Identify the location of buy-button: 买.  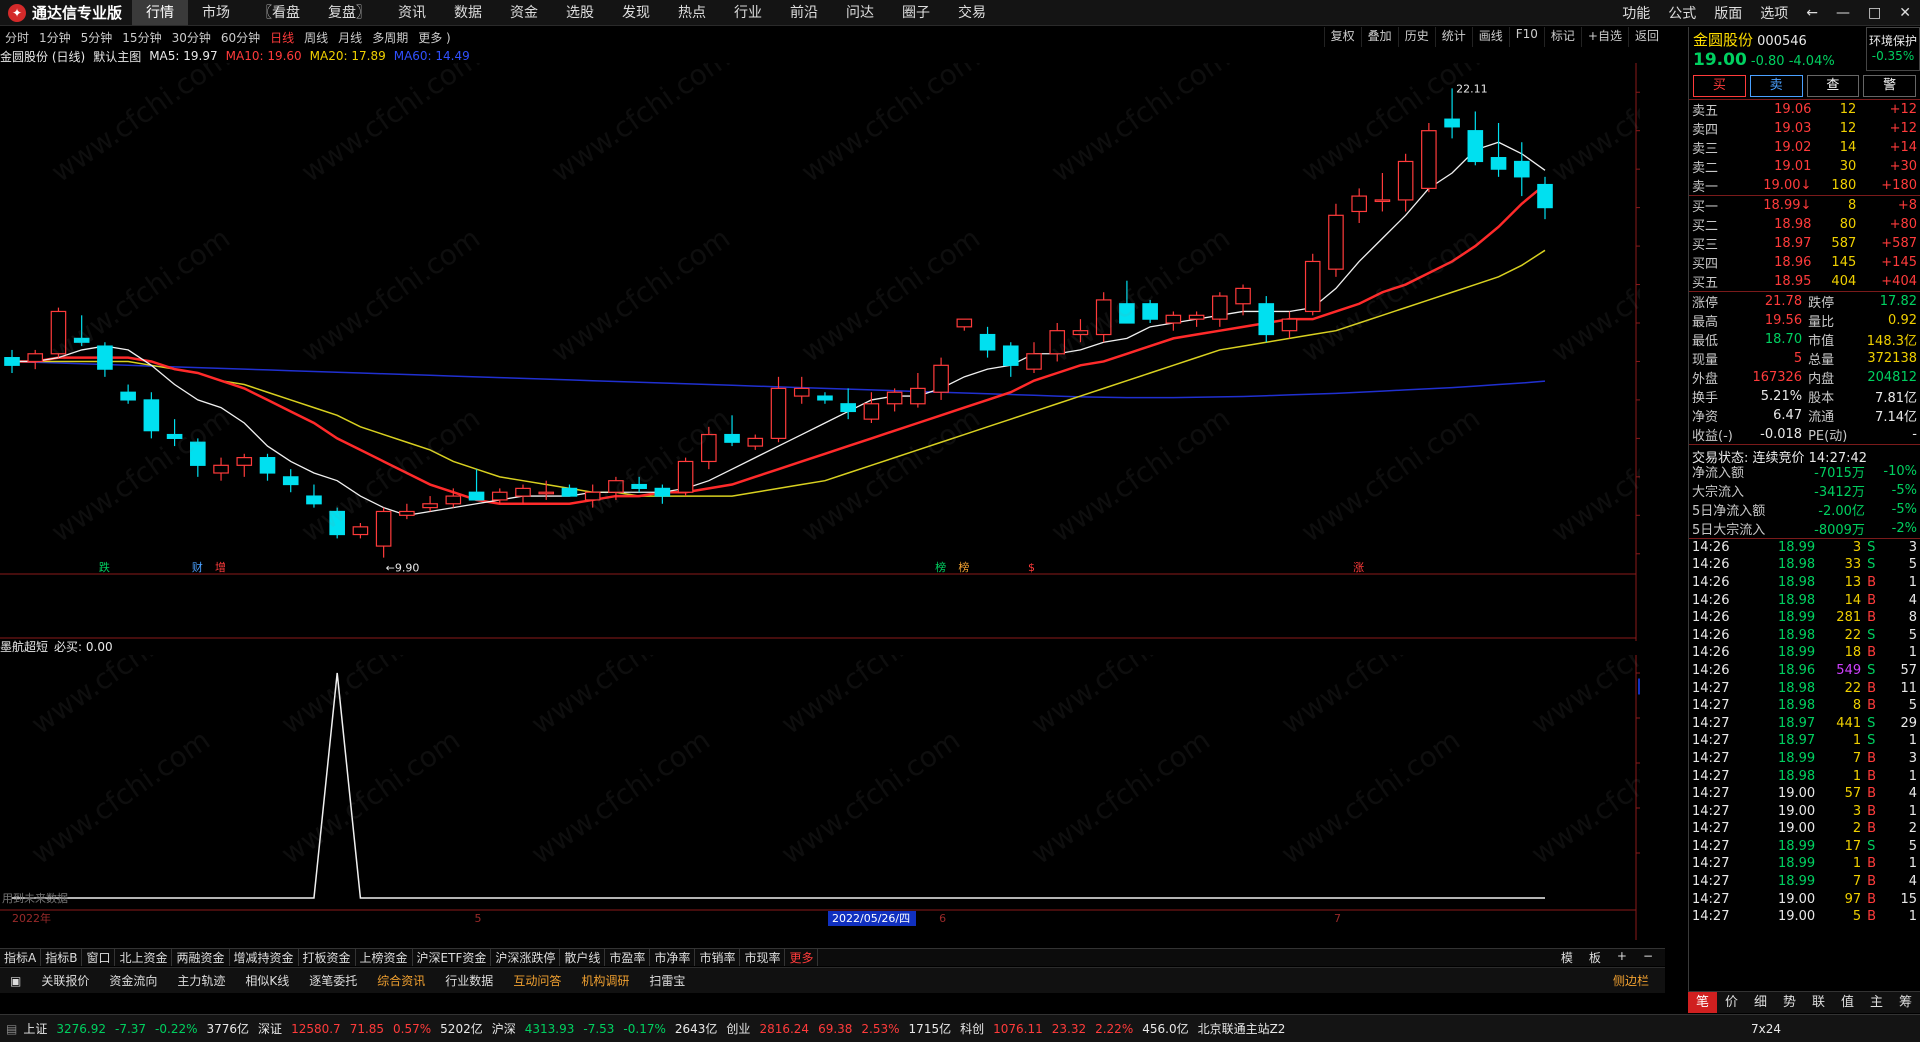
(1719, 86).